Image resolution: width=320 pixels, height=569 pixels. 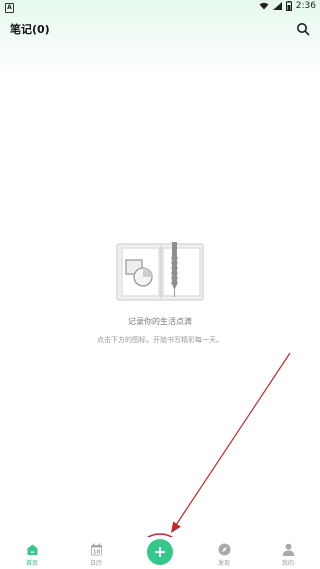 I want to click on app-header: 笔记(0), so click(x=160, y=29).